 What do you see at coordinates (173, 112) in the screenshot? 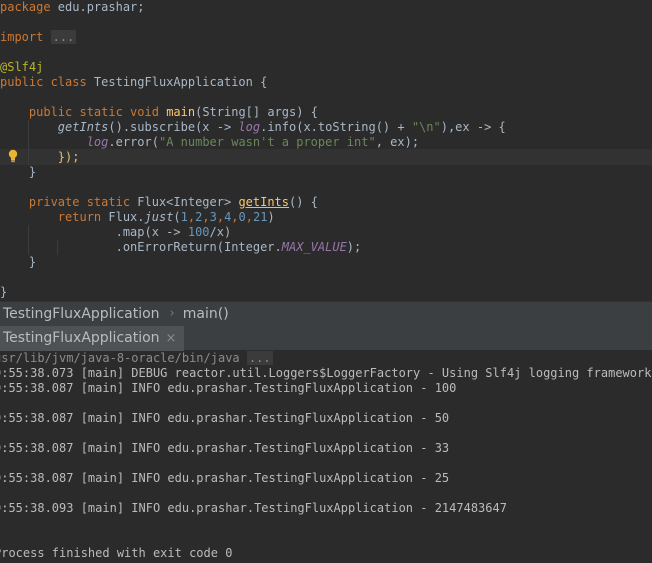
I see `code-line-main-decl: public static void main(String[] args) {` at bounding box center [173, 112].